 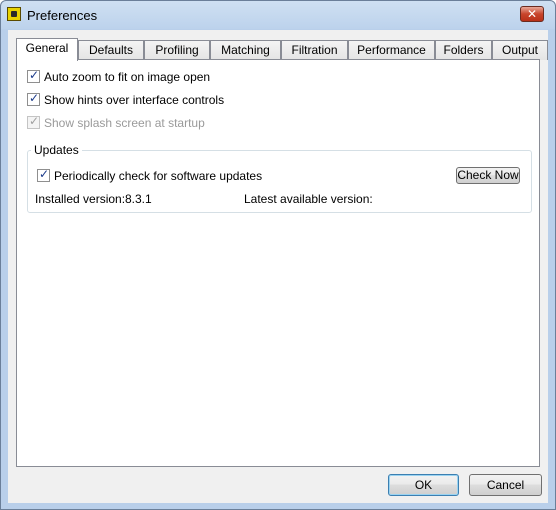 What do you see at coordinates (124, 123) in the screenshot?
I see `splash-screen-label: Show splash screen at startup` at bounding box center [124, 123].